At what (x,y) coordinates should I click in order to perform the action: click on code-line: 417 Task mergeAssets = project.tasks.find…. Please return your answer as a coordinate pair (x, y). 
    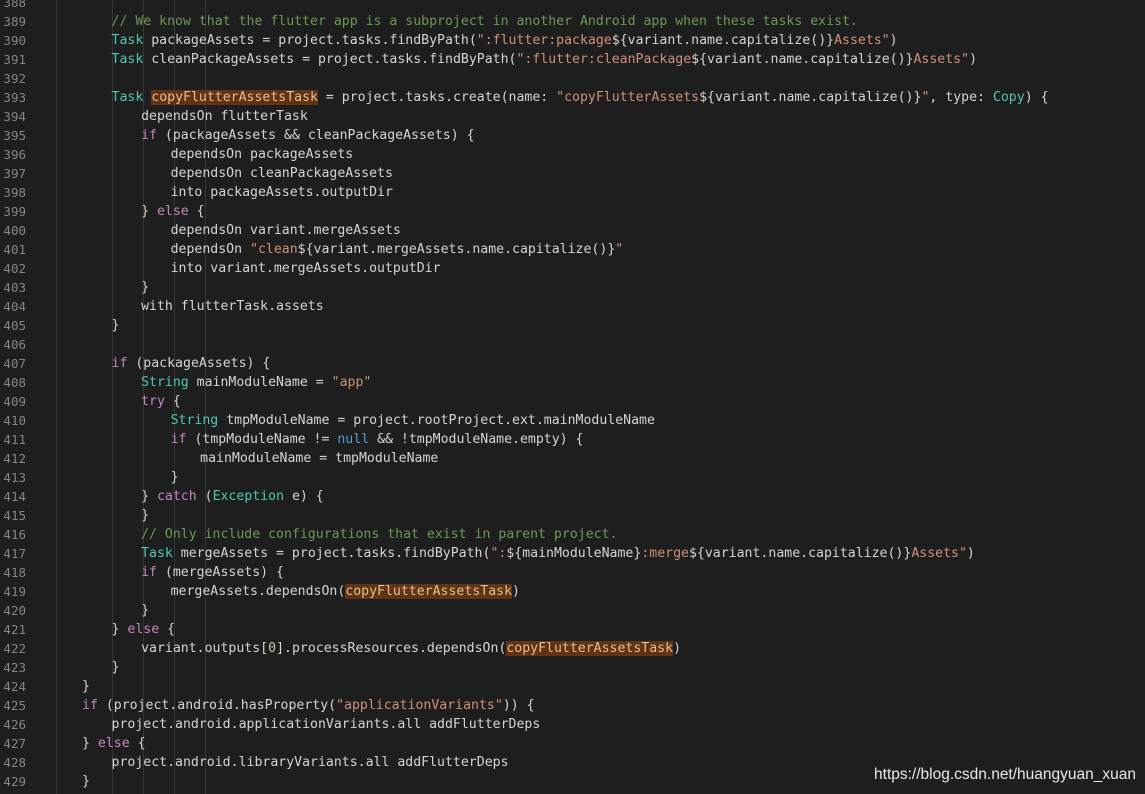
    Looking at the image, I should click on (572, 553).